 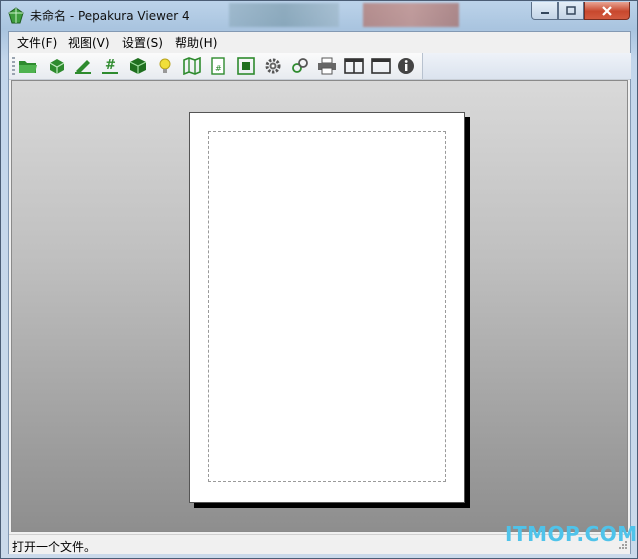 I want to click on toolbar: # #, so click(x=320, y=66).